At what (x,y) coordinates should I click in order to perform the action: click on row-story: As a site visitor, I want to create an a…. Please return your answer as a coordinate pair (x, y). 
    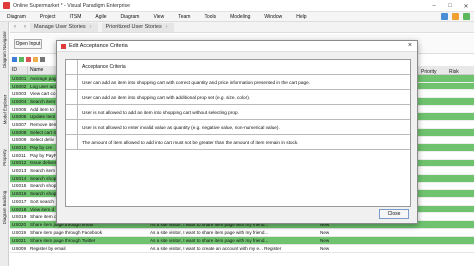
    Looking at the image, I should click on (216, 249).